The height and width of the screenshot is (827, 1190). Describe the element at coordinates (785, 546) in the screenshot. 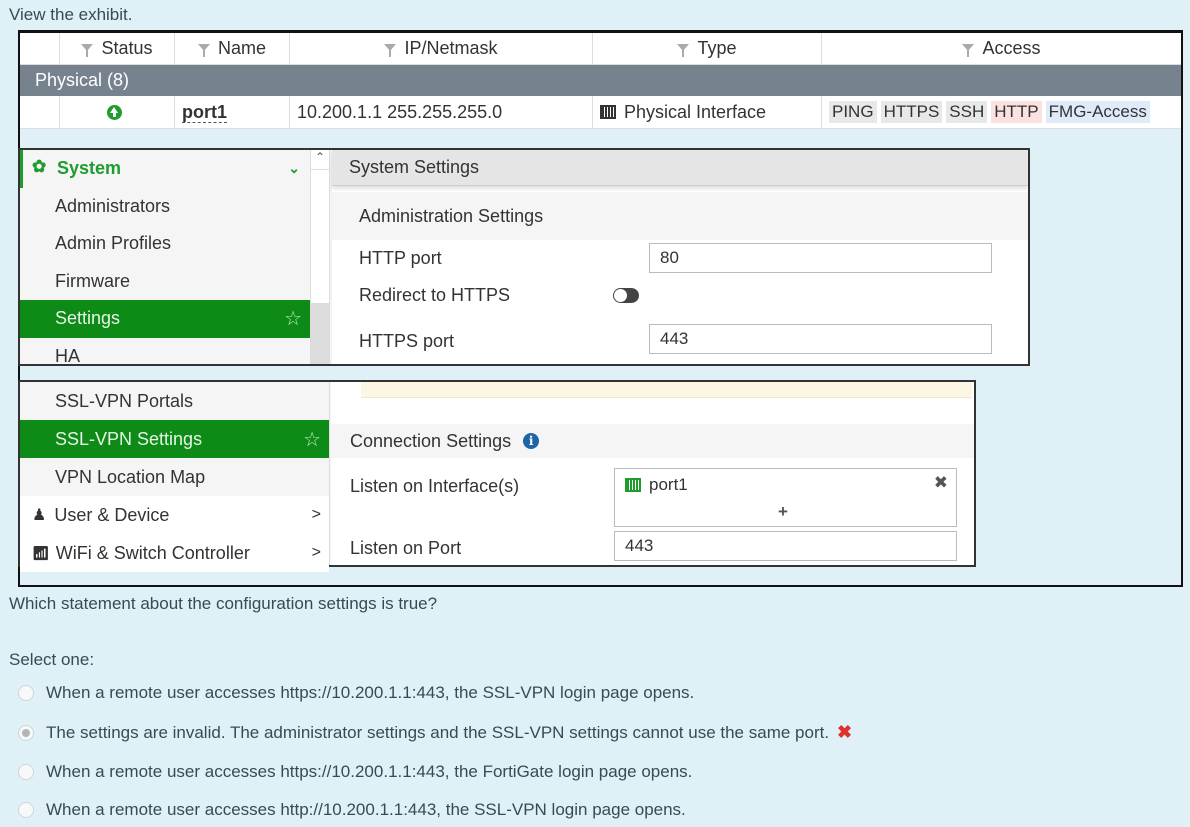

I see `listen-port-input: 443` at that location.